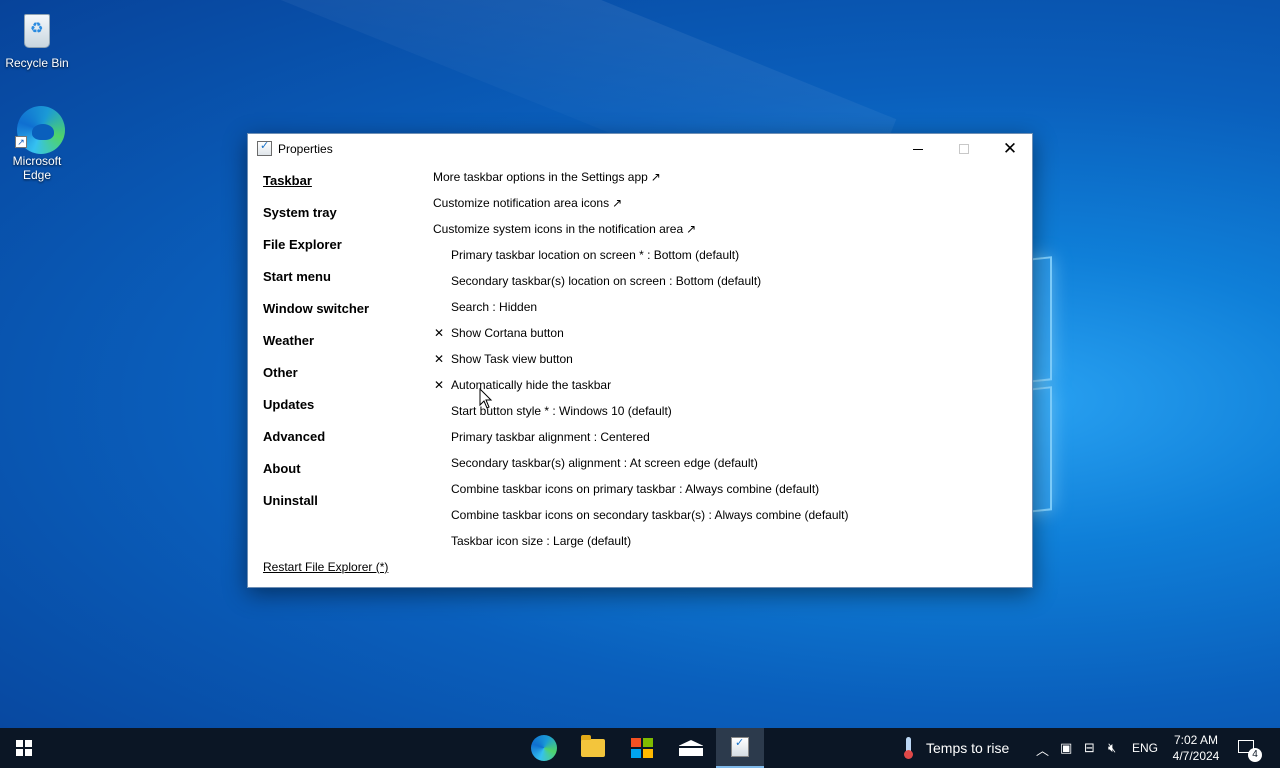 This screenshot has height=768, width=1280. Describe the element at coordinates (37, 168) in the screenshot. I see `desktop-icon-label: Microsoft Edge` at that location.